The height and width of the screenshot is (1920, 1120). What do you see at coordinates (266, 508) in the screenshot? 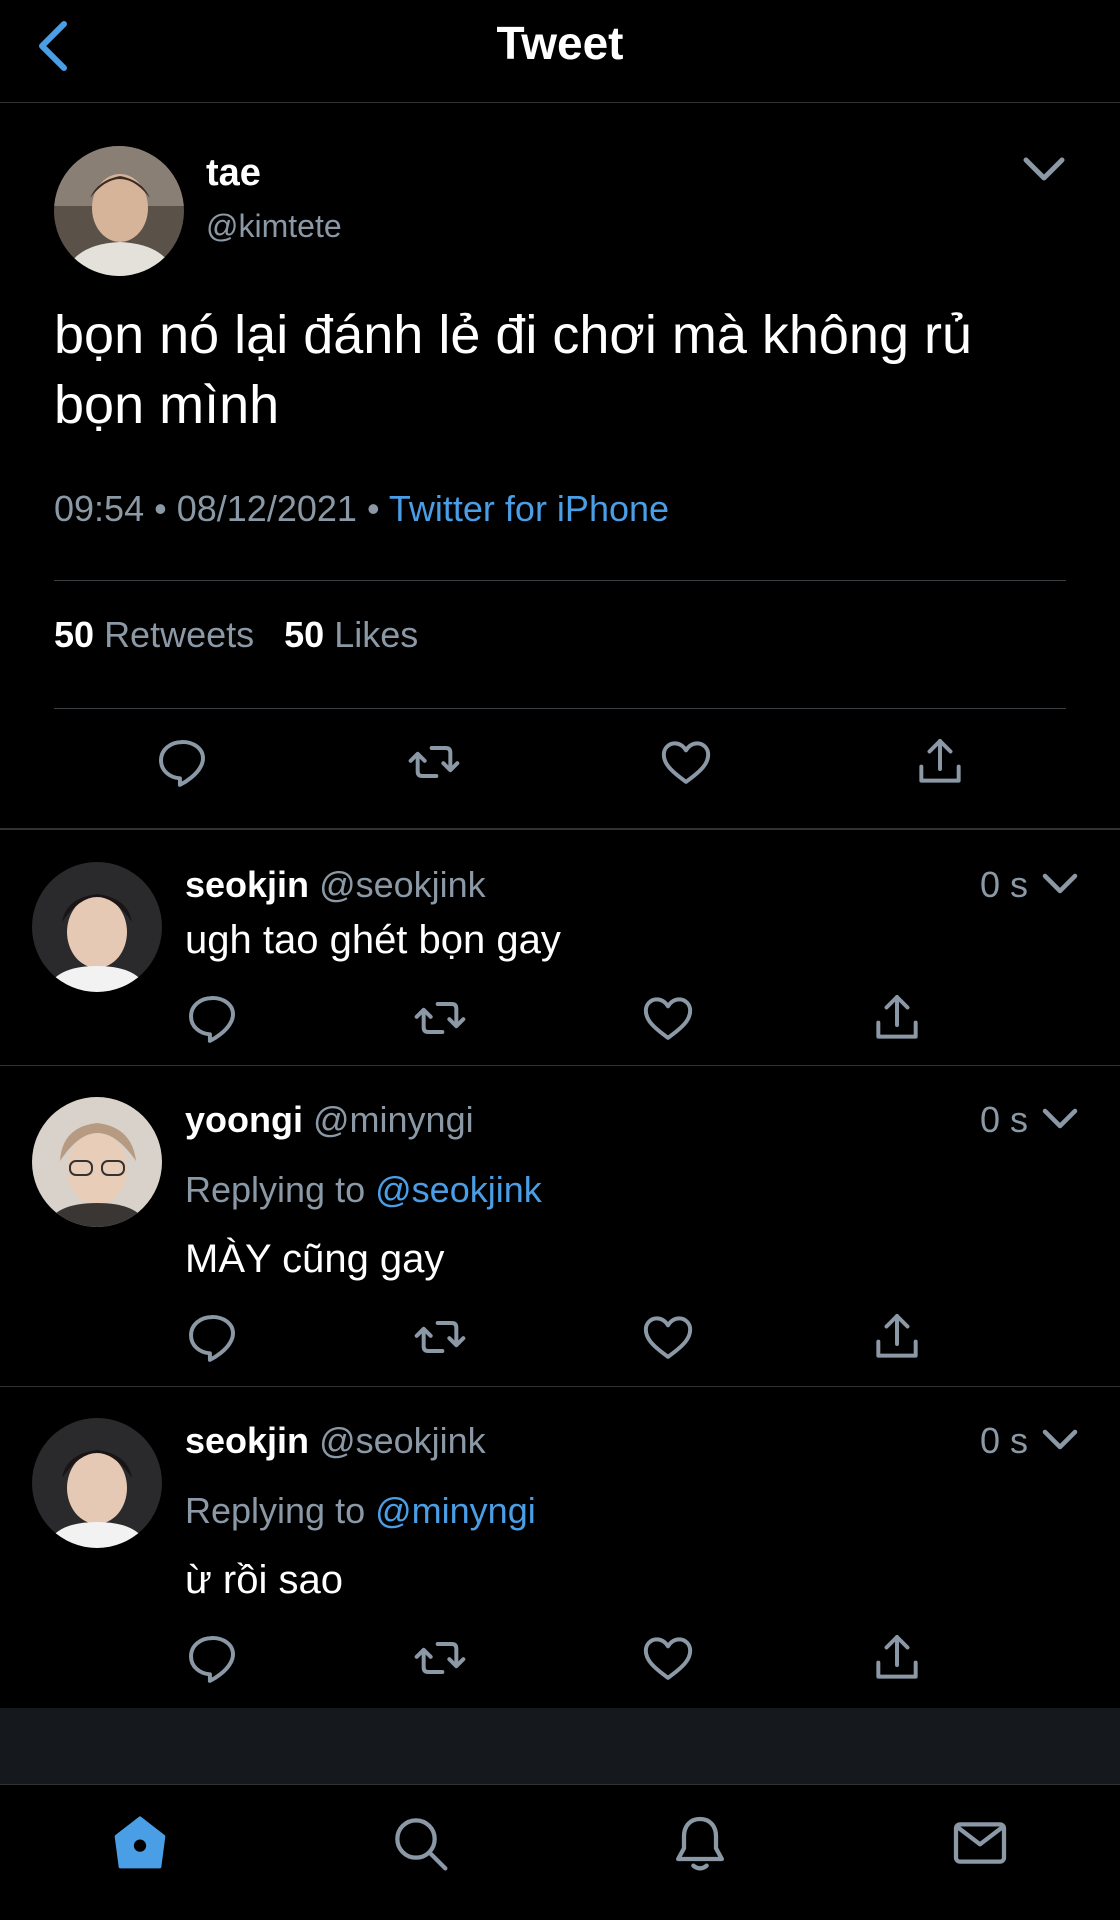
I see `tweet-date: 08/12/2021` at bounding box center [266, 508].